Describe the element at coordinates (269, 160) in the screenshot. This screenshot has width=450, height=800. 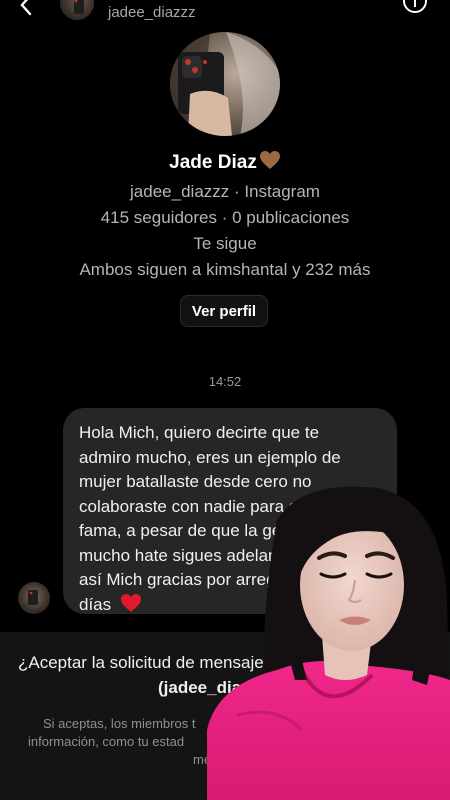
I see `brown-heart-icon` at that location.